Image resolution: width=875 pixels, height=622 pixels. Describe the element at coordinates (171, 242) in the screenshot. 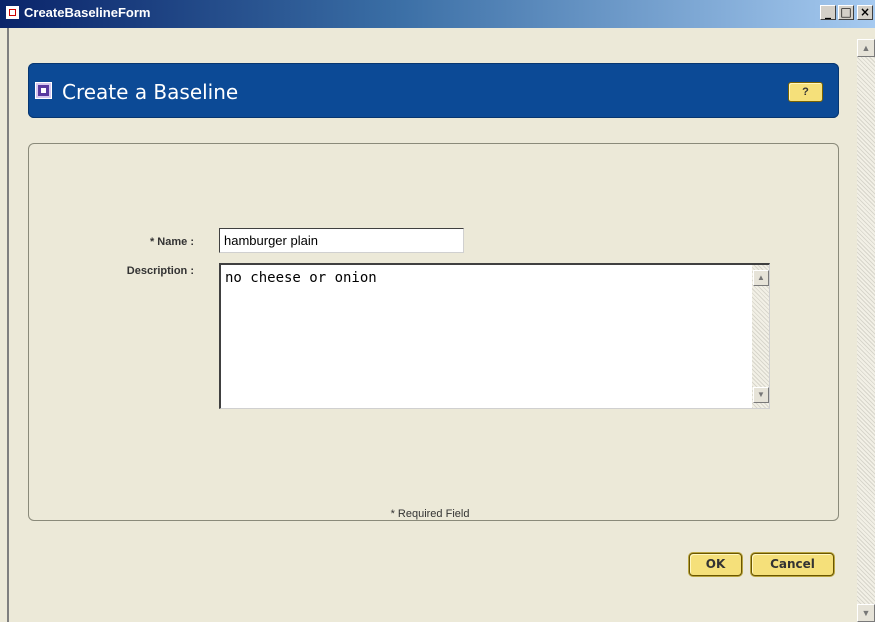

I see `name-label: * Name :` at that location.